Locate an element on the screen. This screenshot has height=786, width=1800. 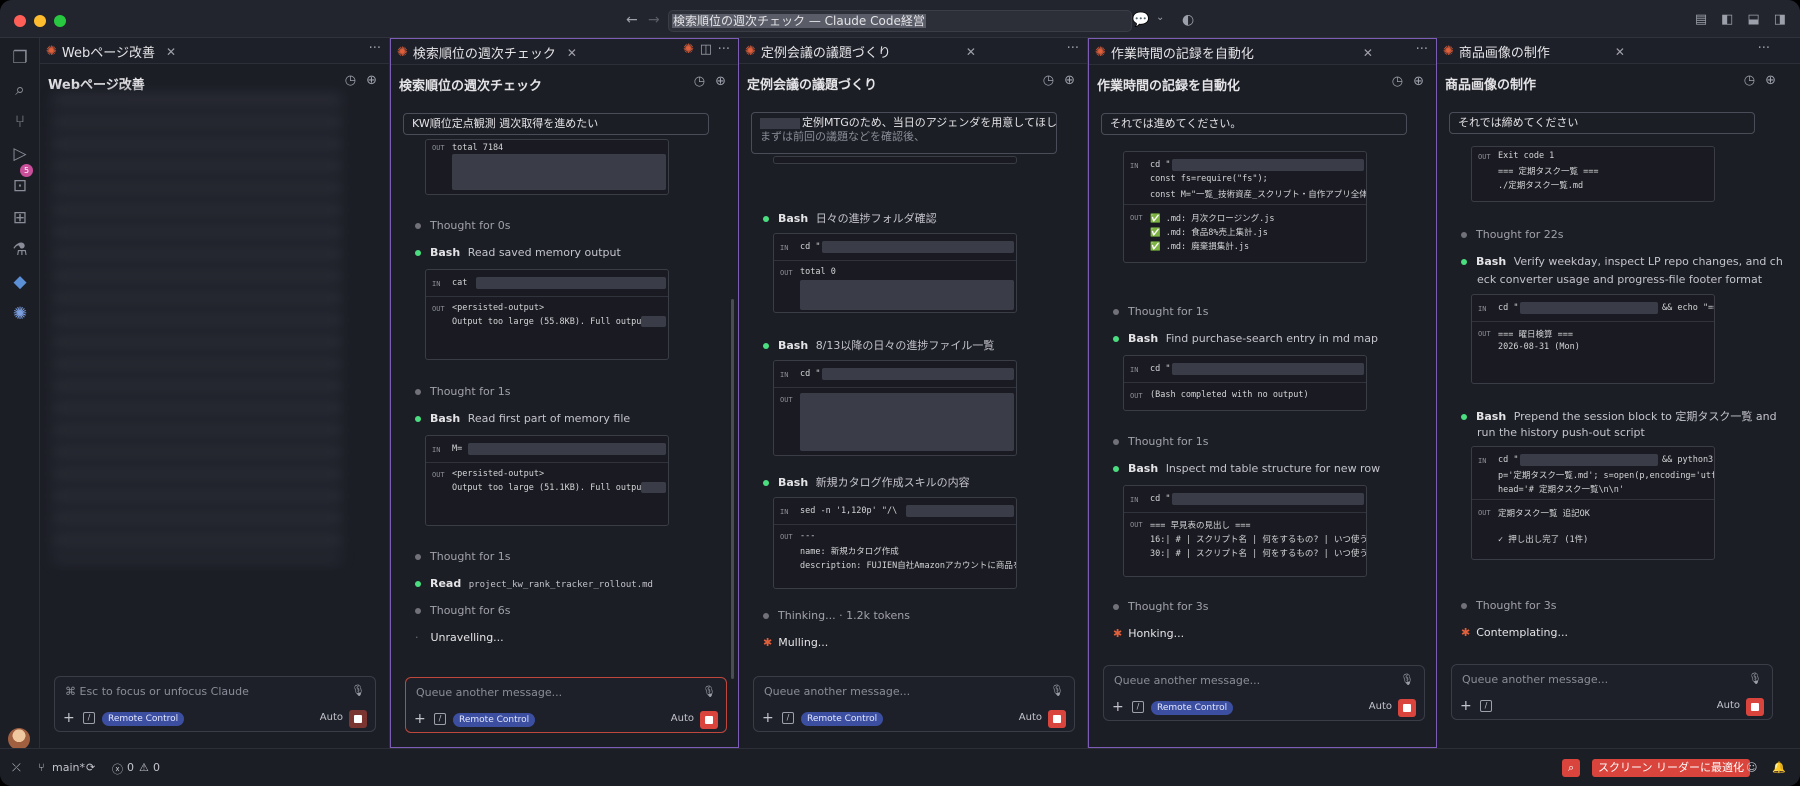
split-icon: ◫ is located at coordinates (706, 49).